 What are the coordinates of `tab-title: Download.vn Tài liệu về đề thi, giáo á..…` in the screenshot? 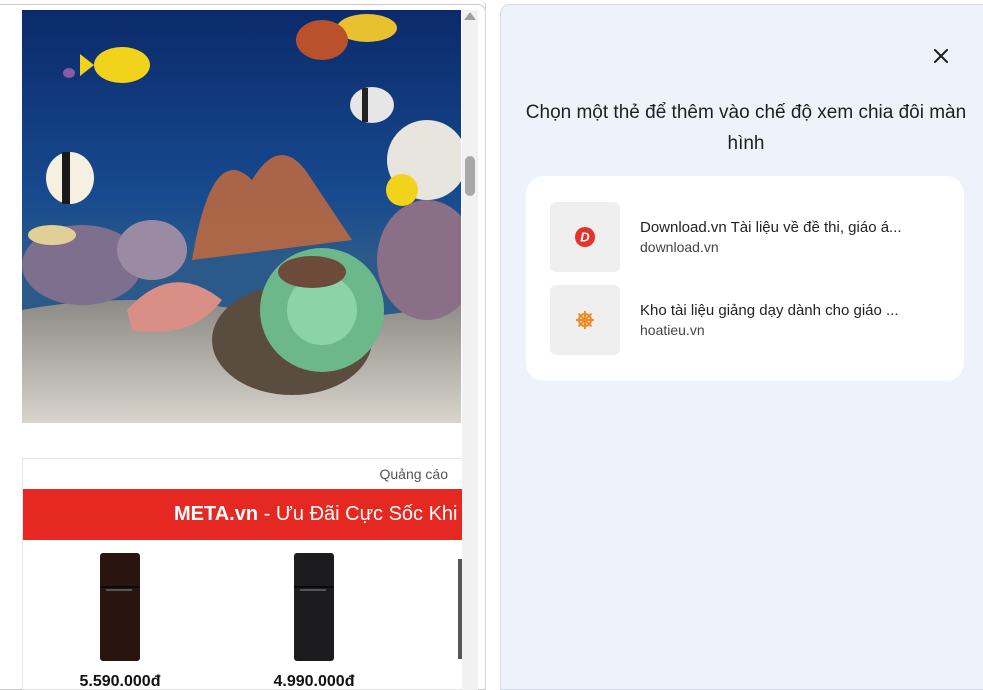 It's located at (771, 227).